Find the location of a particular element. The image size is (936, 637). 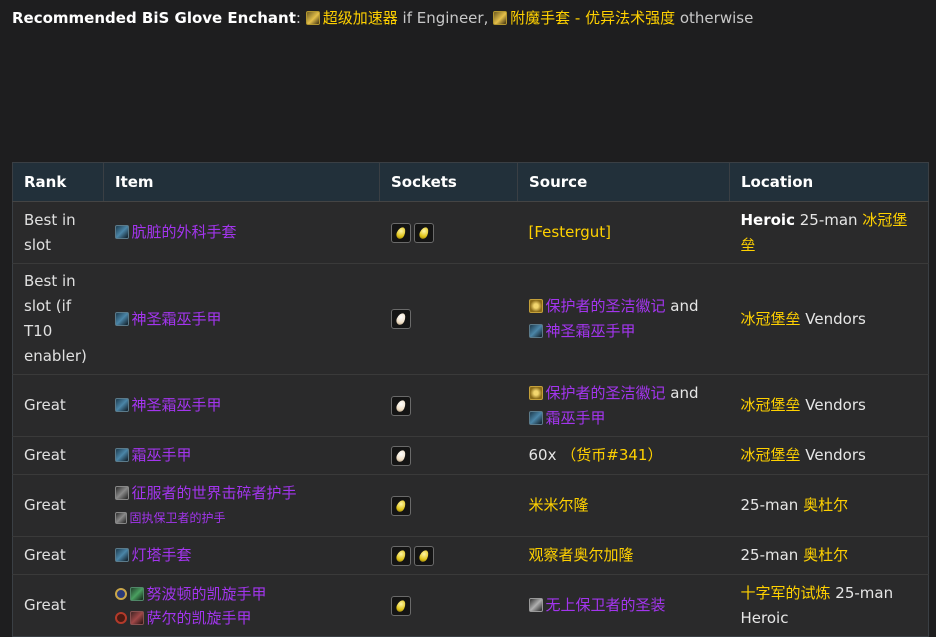

source-link: 神圣霜巫手甲 is located at coordinates (591, 331).